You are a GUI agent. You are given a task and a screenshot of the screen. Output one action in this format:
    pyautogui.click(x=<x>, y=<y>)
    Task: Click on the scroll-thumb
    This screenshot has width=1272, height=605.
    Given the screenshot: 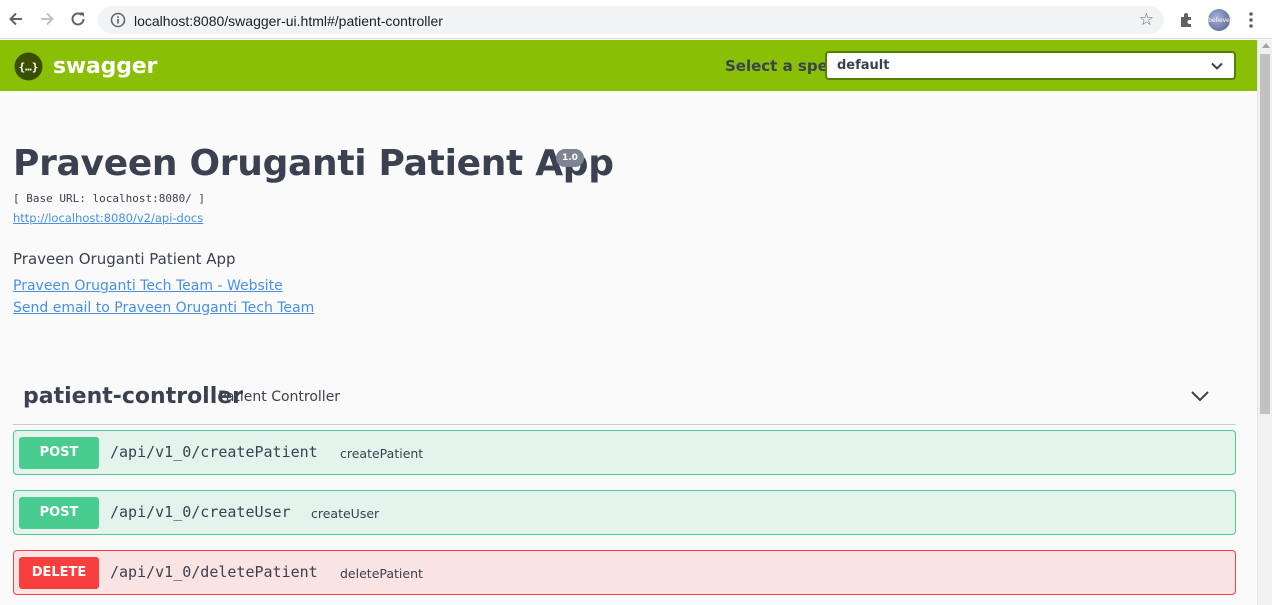 What is the action you would take?
    pyautogui.click(x=1265, y=234)
    